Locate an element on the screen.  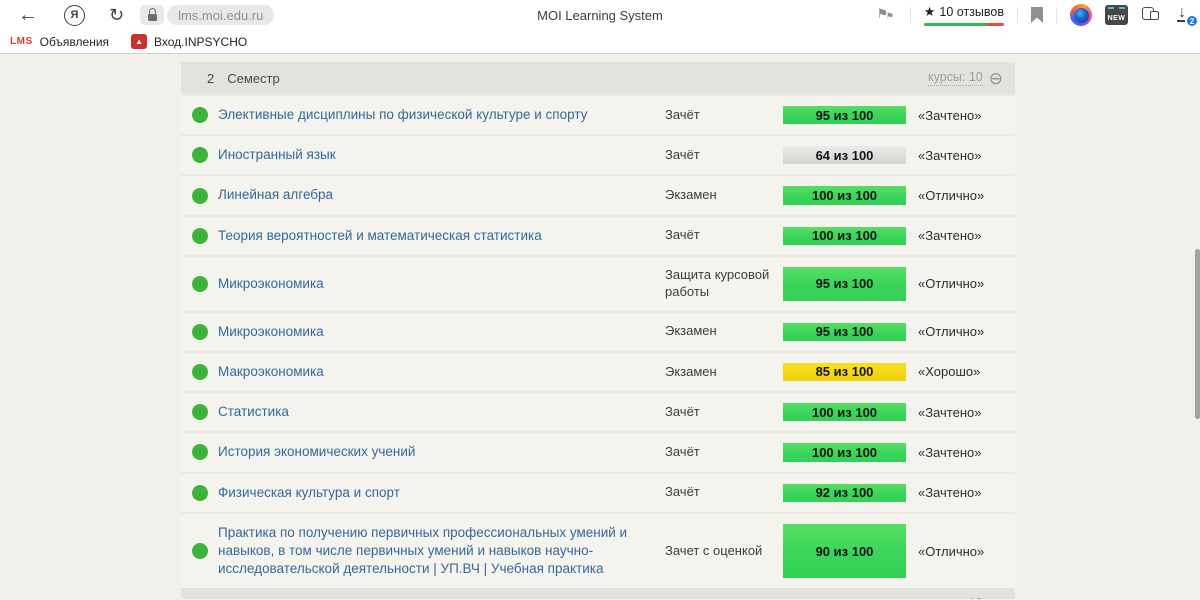
grade-text: «Хорошо» is located at coordinates (949, 372).